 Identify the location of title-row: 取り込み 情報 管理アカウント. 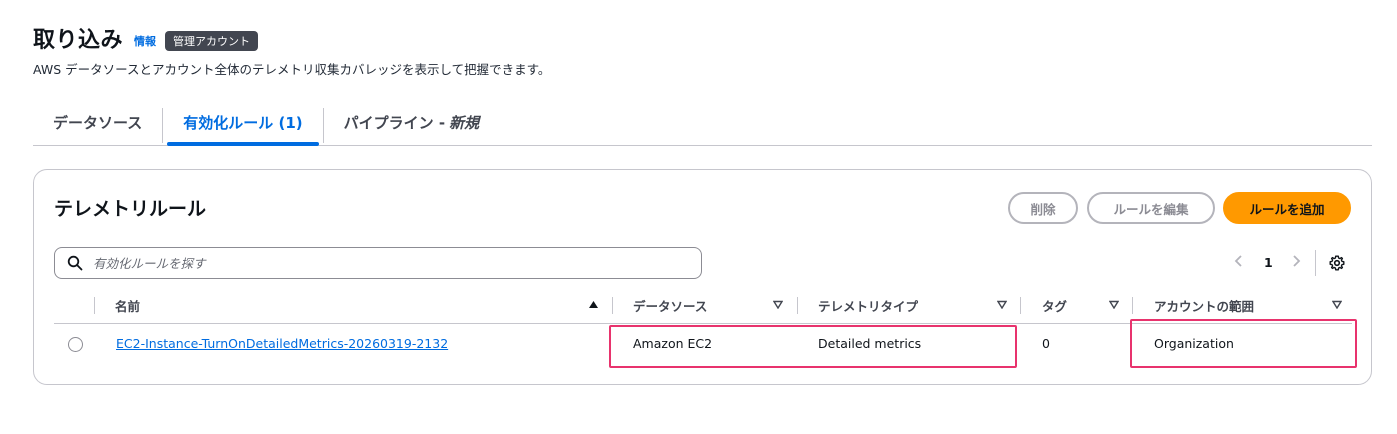
(698, 38).